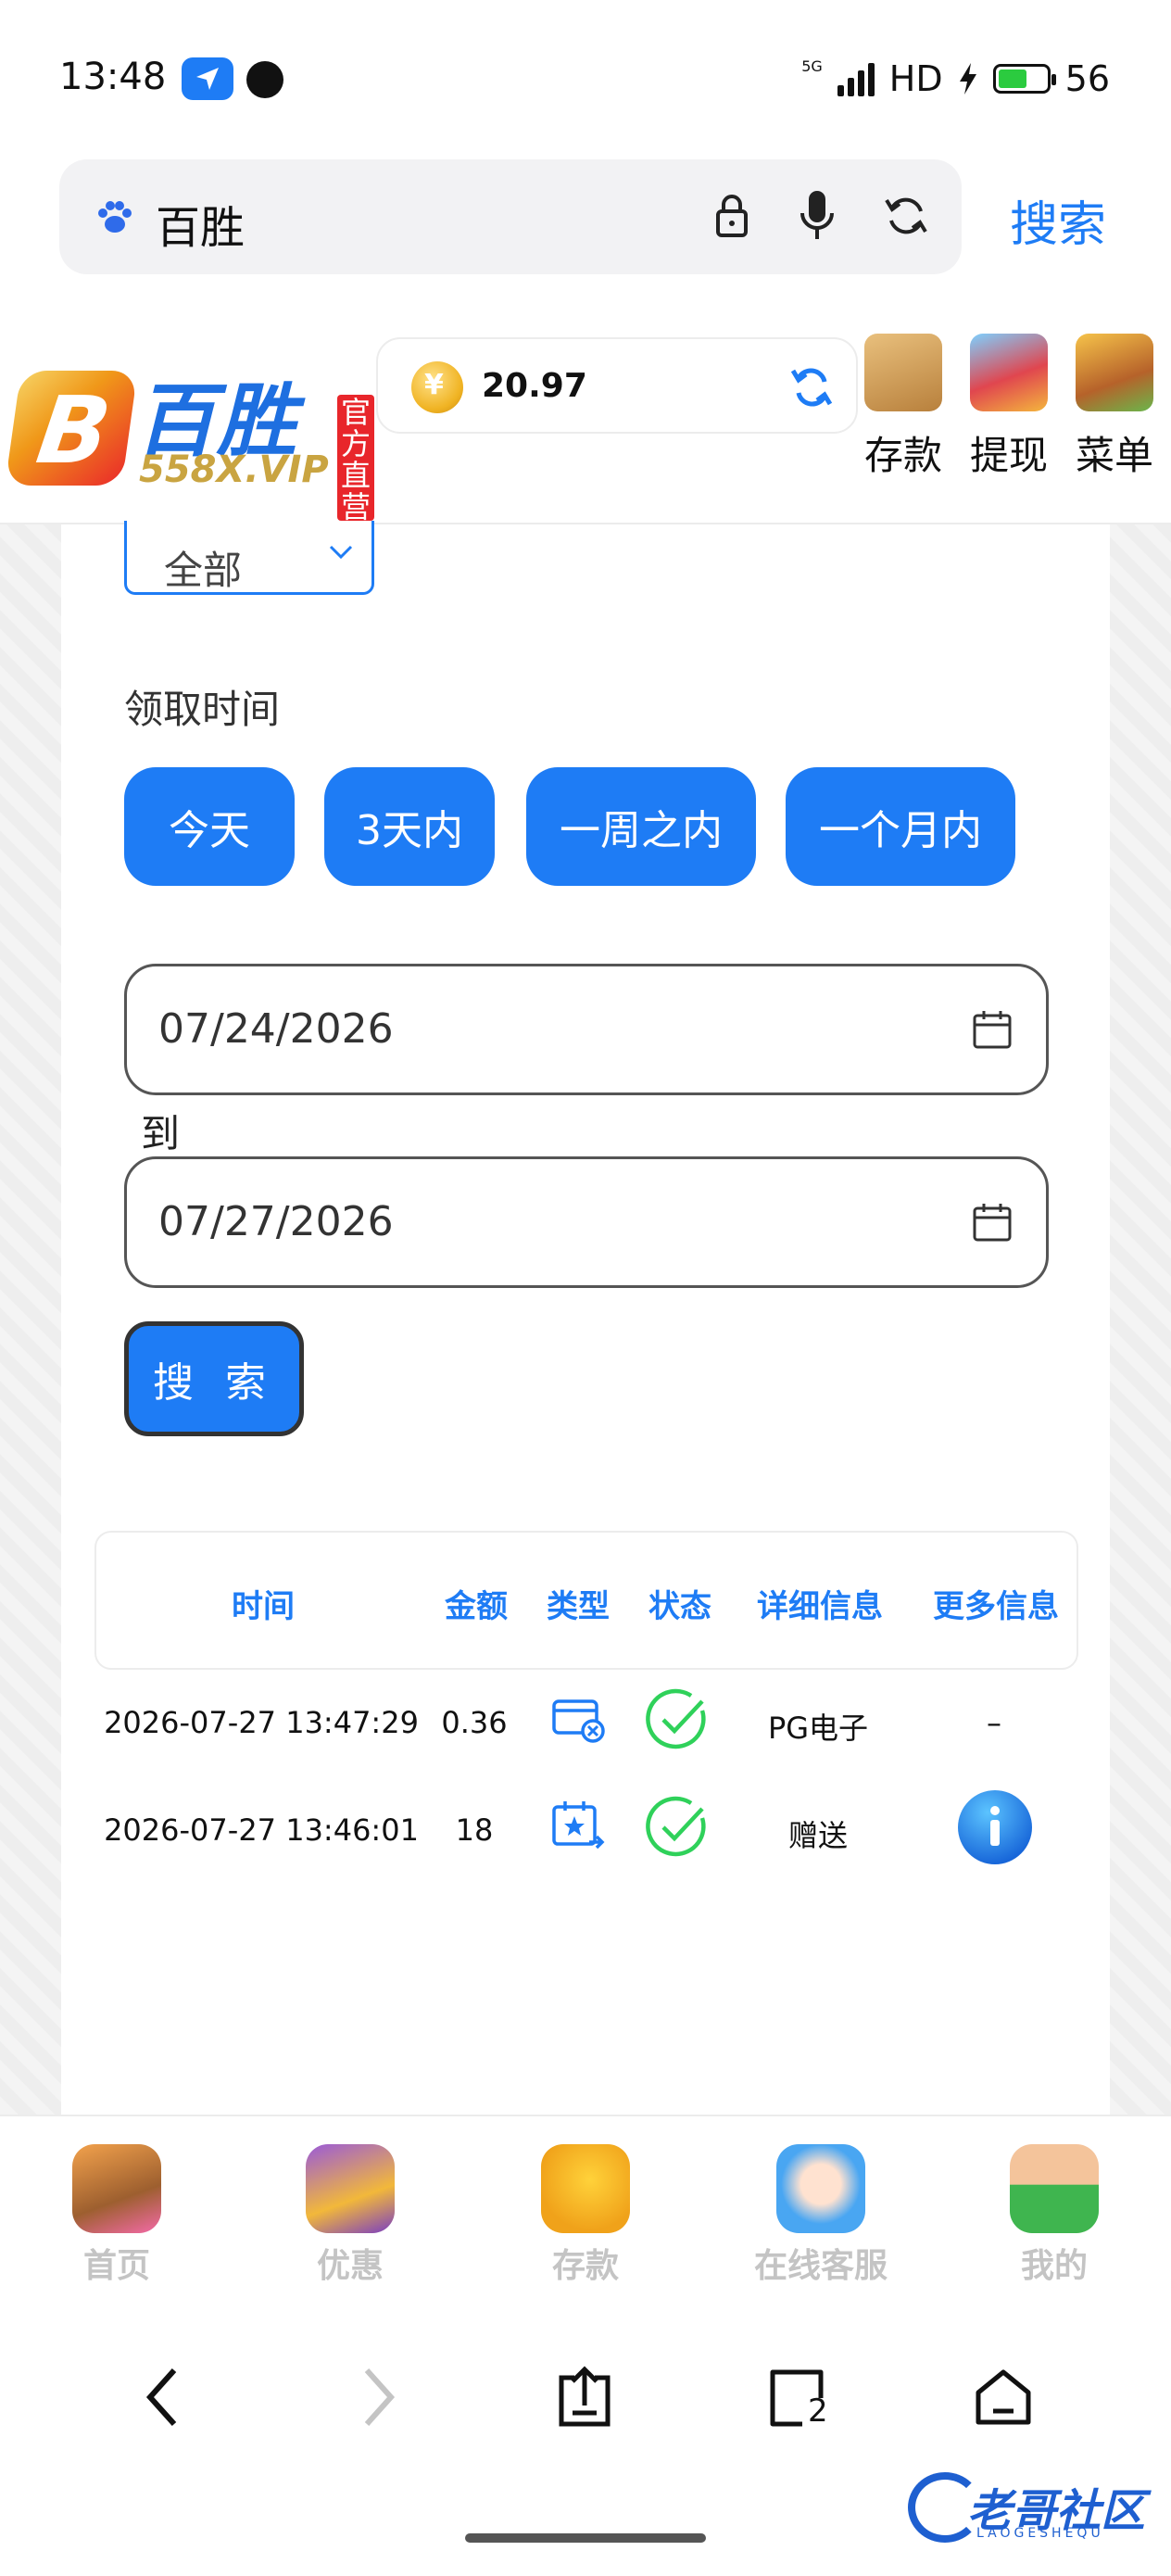 The image size is (1171, 2576). I want to click on site-header: B 百胜 558X.VIP 官方直营 ¥ 20.97 存款 提现 菜单, so click(585, 420).